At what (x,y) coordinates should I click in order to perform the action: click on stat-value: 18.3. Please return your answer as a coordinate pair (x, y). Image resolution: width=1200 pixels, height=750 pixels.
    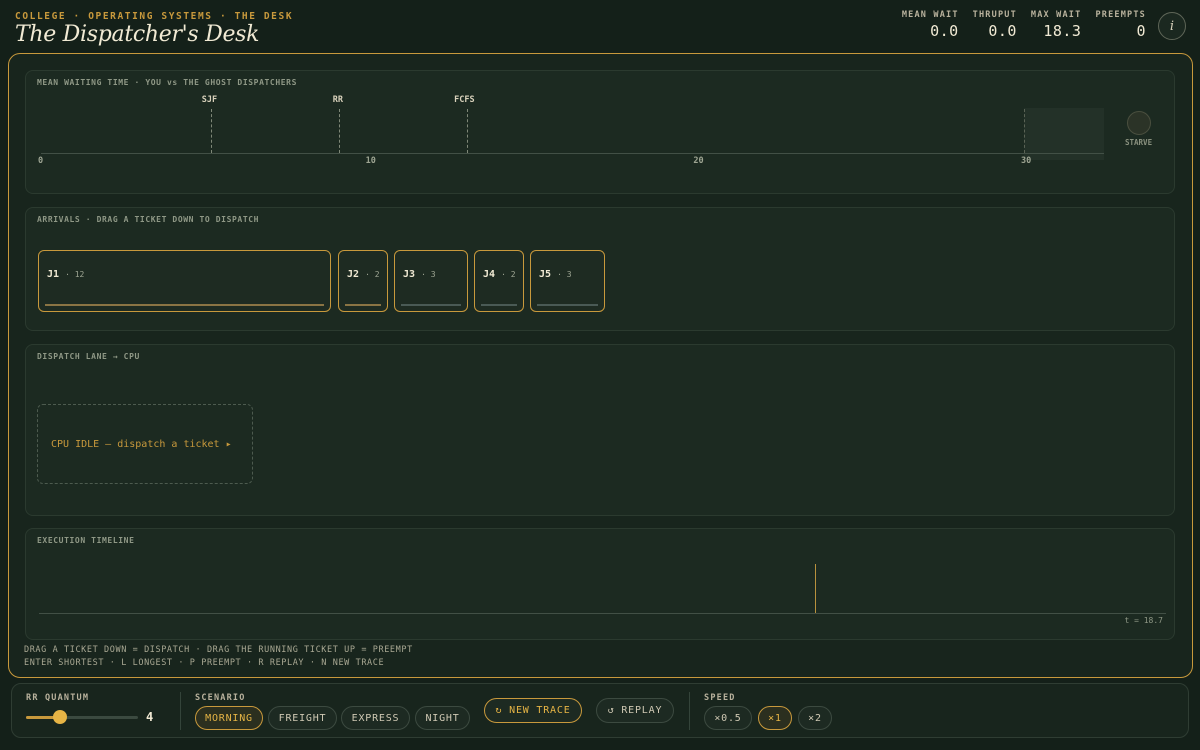
    Looking at the image, I should click on (1062, 31).